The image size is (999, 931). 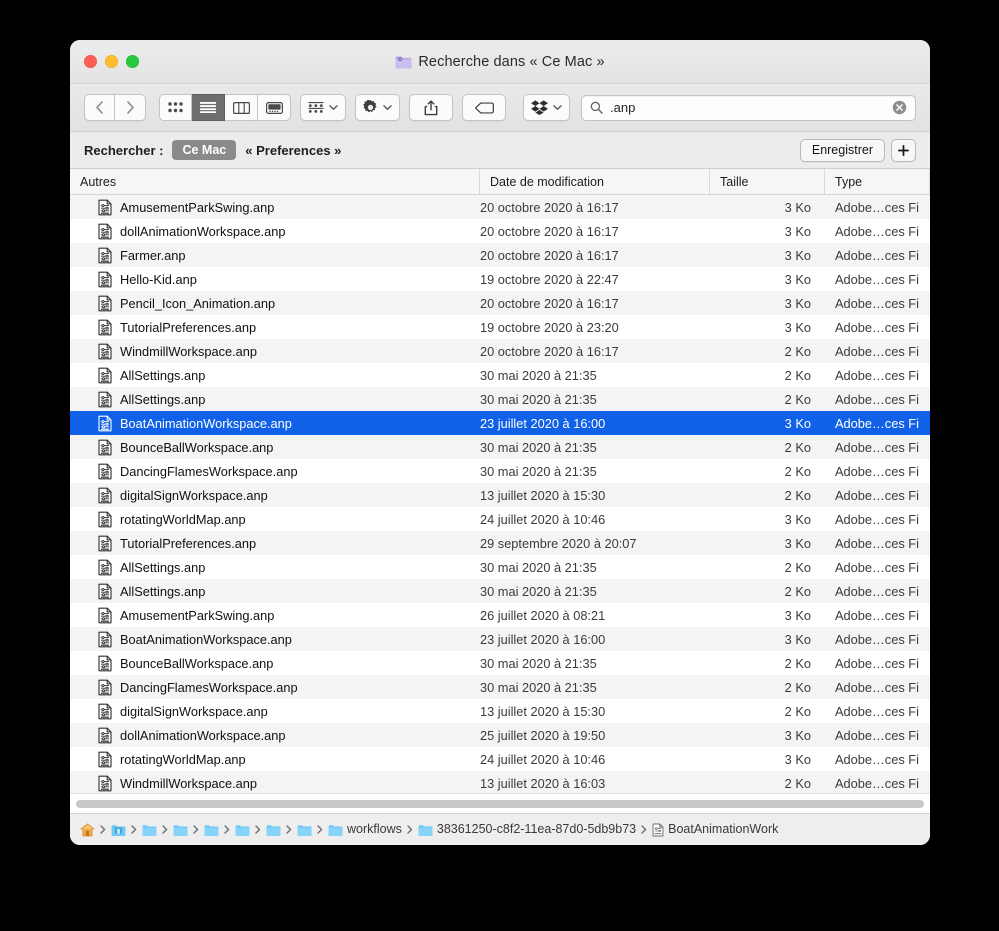 I want to click on action-menu-button, so click(x=377, y=107).